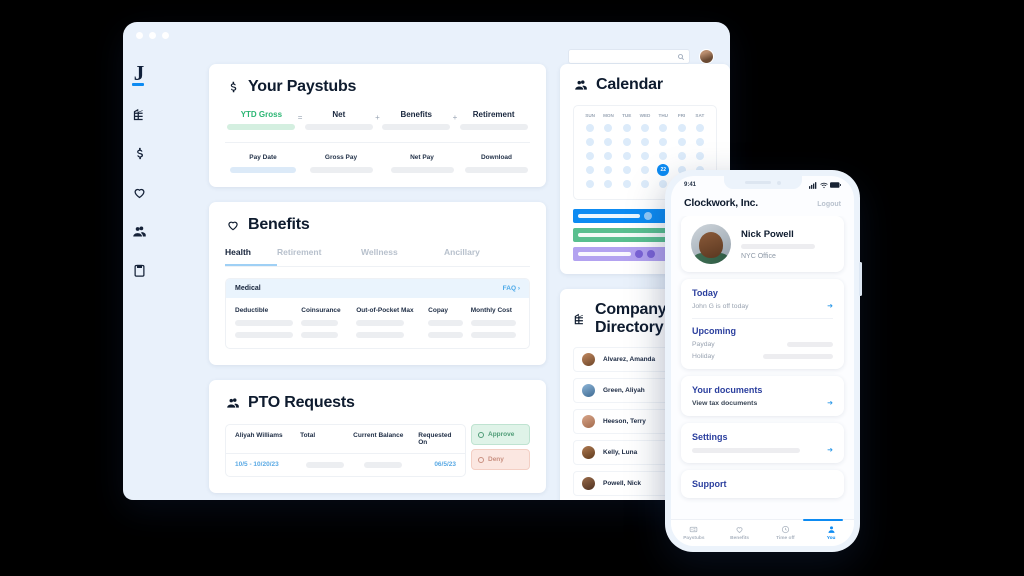 The width and height of the screenshot is (1024, 576). Describe the element at coordinates (139, 35) in the screenshot. I see `window-close-dot` at that location.